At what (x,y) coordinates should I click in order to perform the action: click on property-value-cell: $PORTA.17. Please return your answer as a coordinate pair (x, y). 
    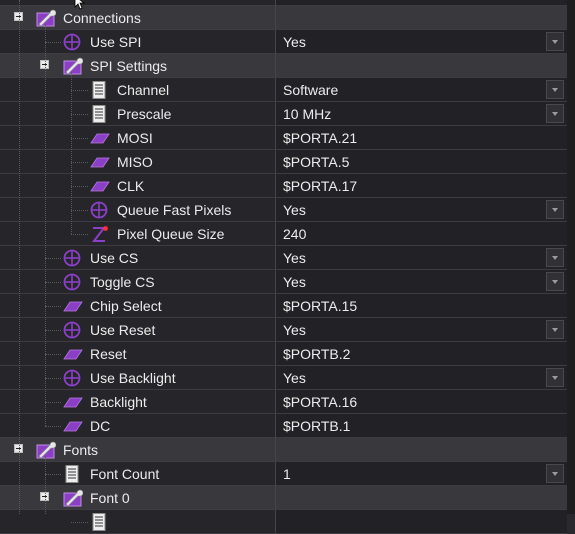
    Looking at the image, I should click on (421, 186).